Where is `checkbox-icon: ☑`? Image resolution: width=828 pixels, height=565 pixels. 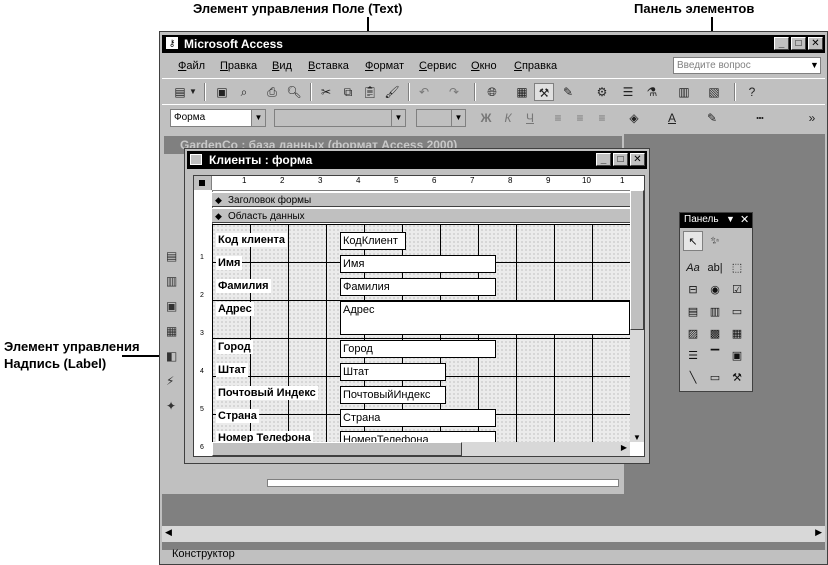
checkbox-icon: ☑ is located at coordinates (737, 290).